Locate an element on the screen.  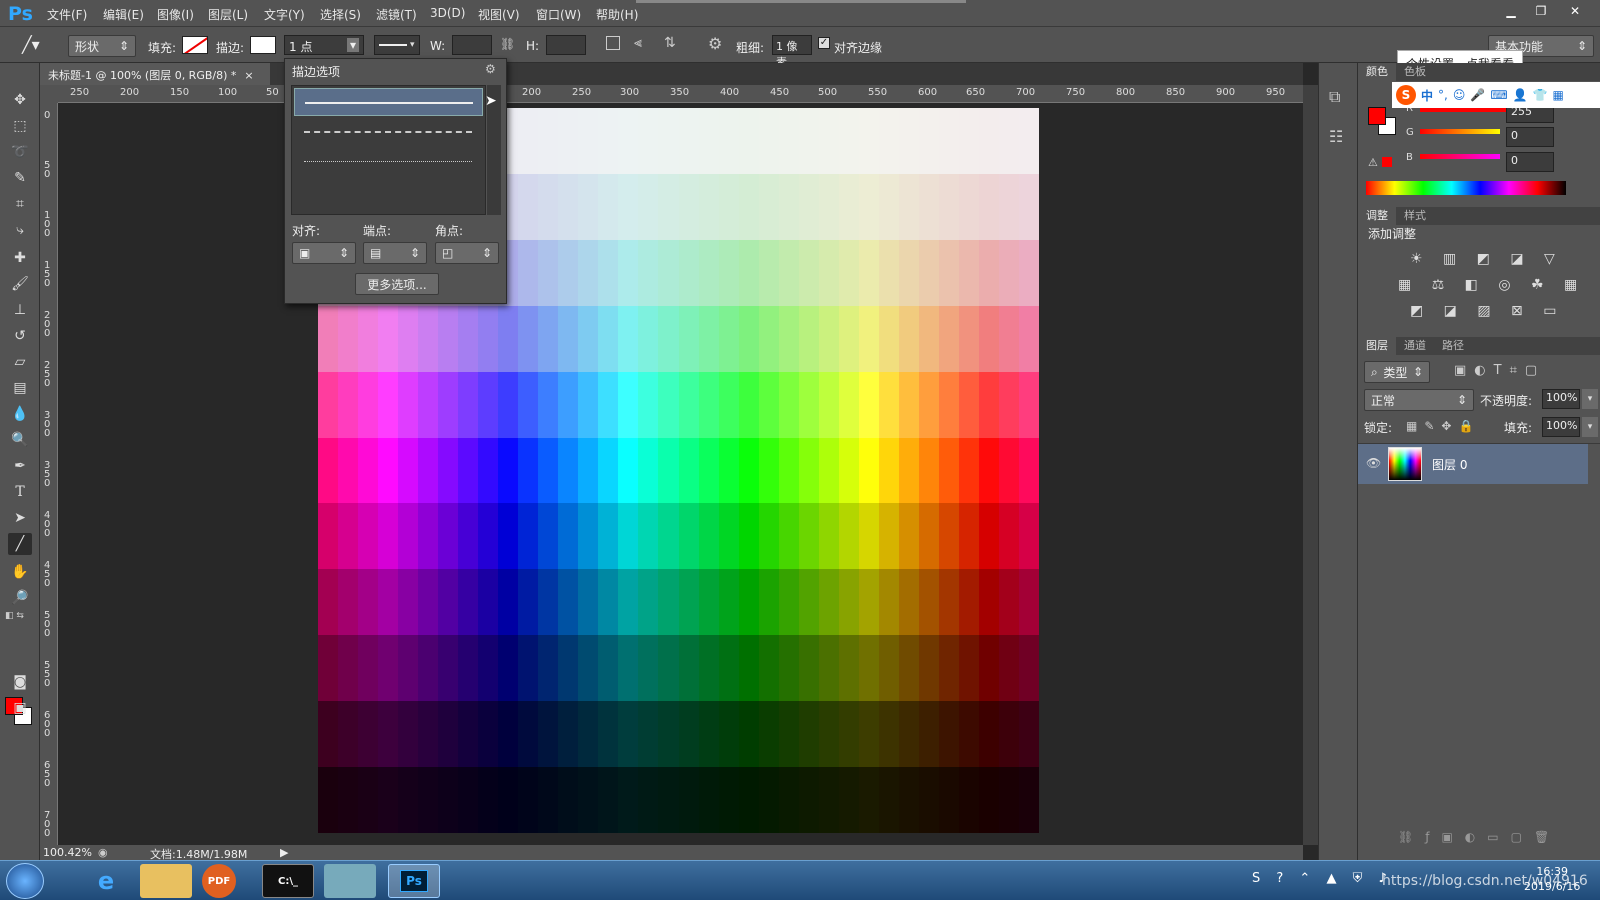
lasso-tool-icon: ➰ is located at coordinates (20, 152).